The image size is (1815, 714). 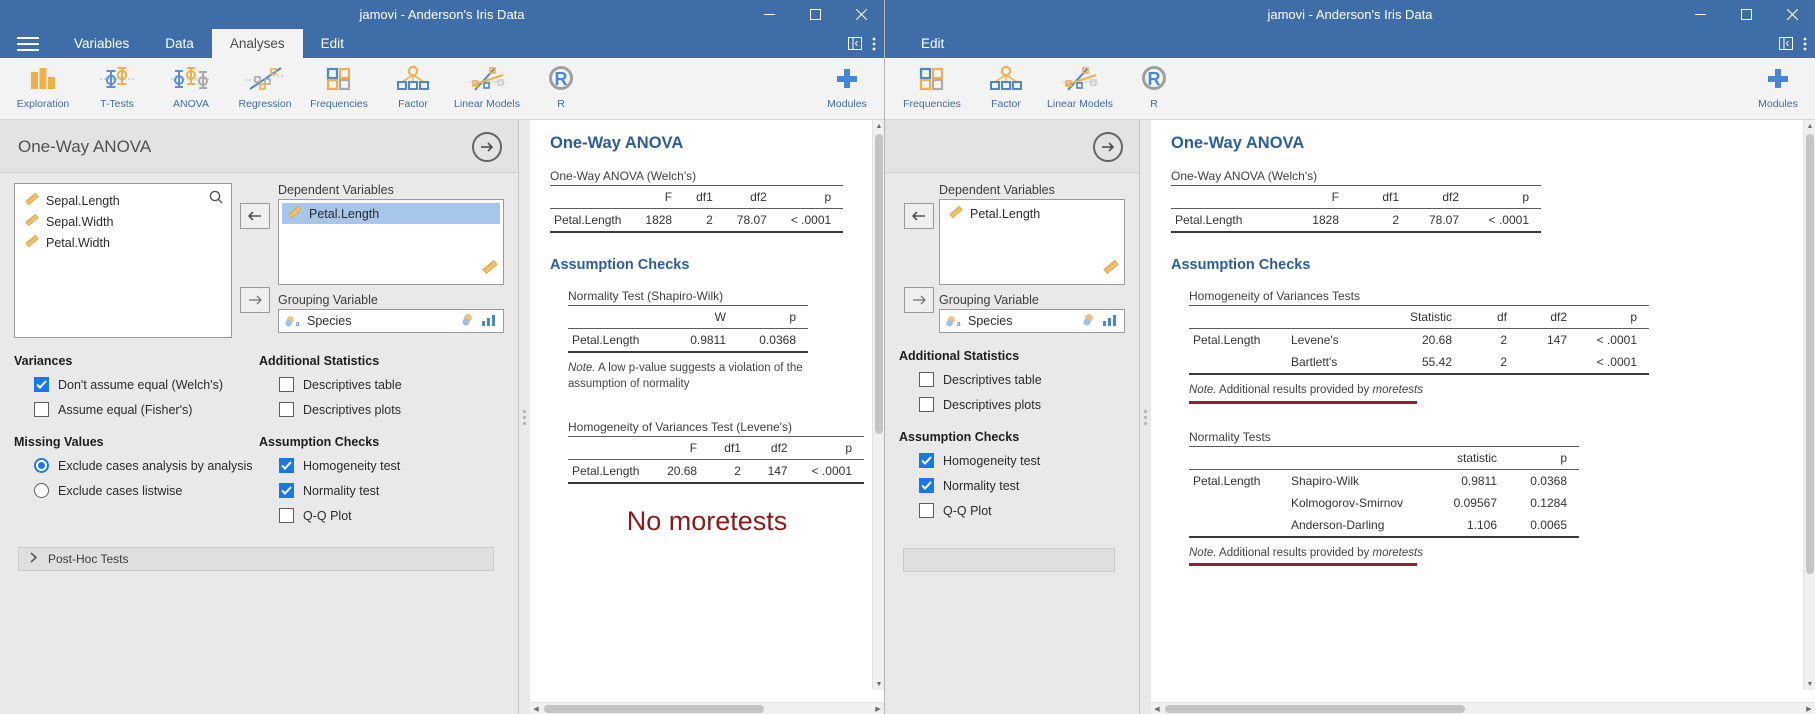 What do you see at coordinates (43, 89) in the screenshot?
I see `ribbon-exploration: Exploration` at bounding box center [43, 89].